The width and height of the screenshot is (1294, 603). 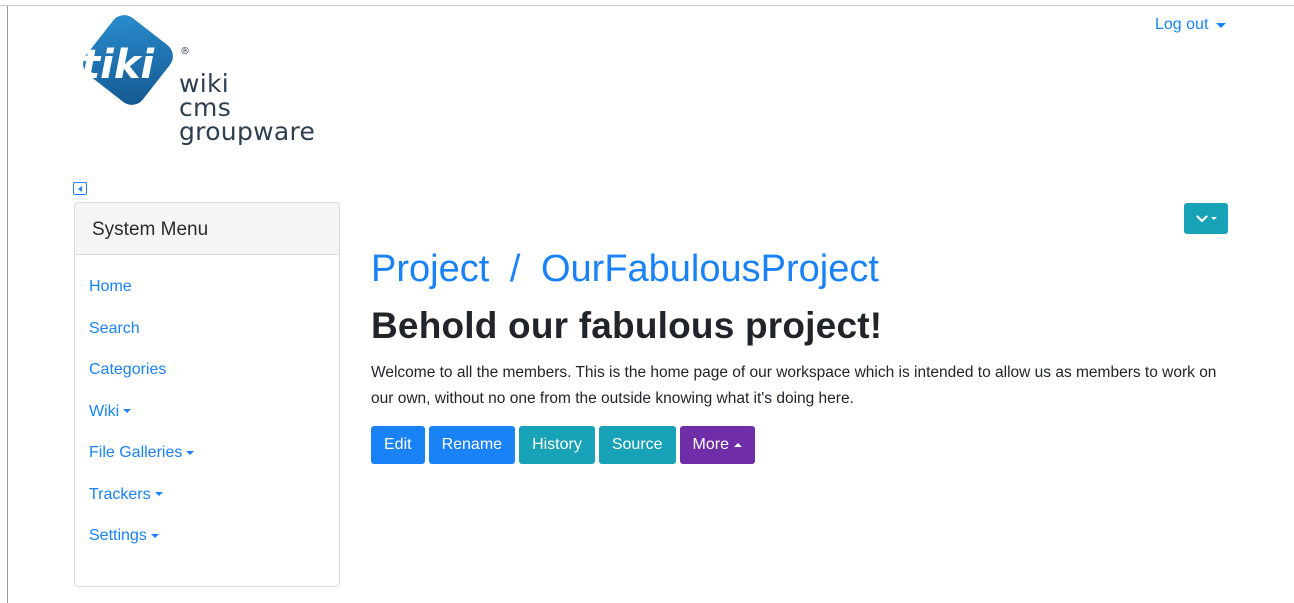 What do you see at coordinates (207, 462) in the screenshot?
I see `sidebar-item-file-galleries: File Galleries` at bounding box center [207, 462].